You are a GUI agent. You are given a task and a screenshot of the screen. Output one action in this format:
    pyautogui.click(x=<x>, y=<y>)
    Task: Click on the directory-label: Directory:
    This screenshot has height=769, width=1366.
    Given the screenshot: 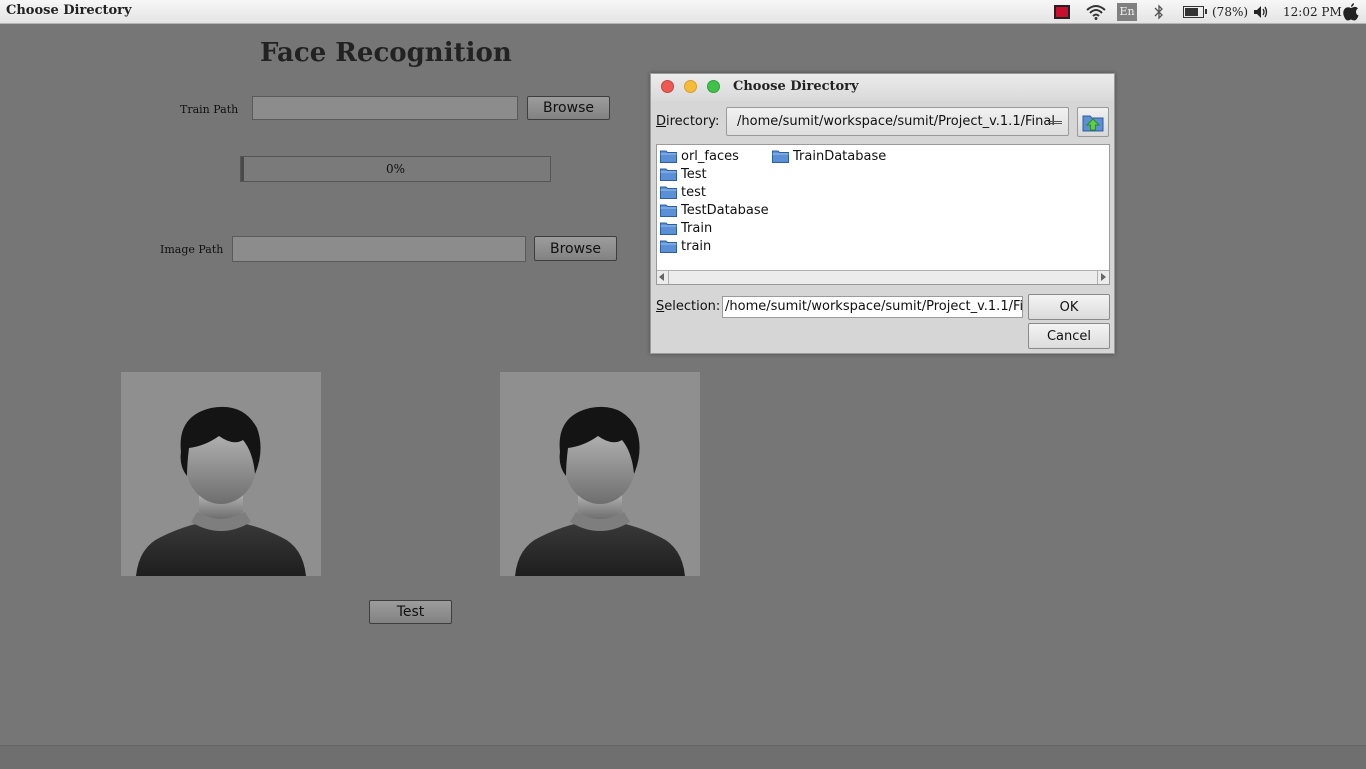 What is the action you would take?
    pyautogui.click(x=688, y=121)
    